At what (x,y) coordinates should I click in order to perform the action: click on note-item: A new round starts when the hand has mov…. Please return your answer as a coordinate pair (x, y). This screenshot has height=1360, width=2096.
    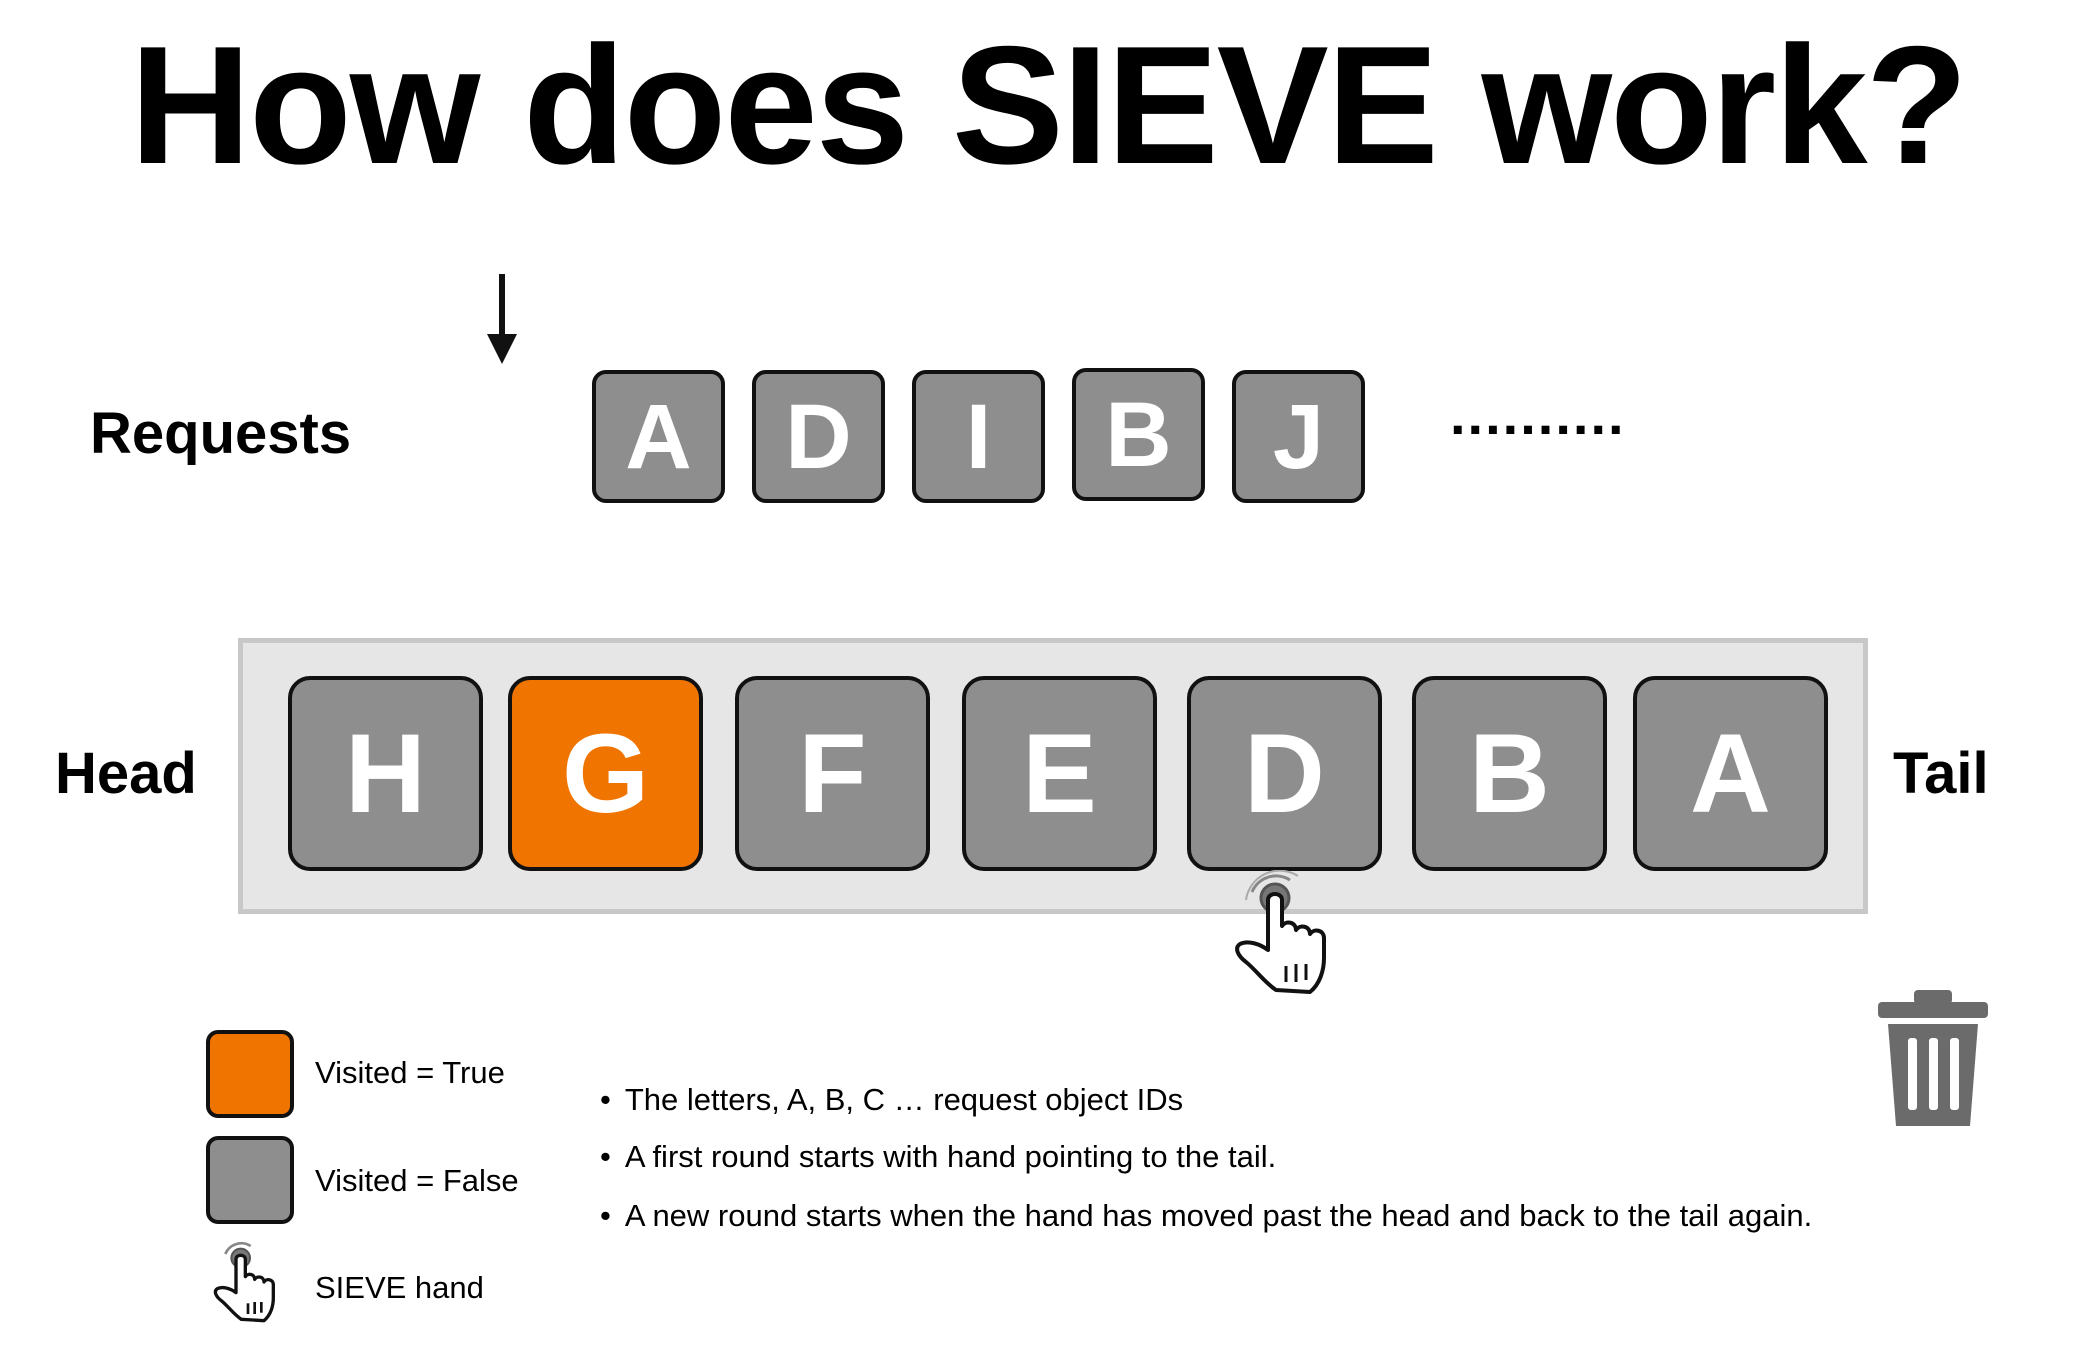
    Looking at the image, I should click on (1206, 1216).